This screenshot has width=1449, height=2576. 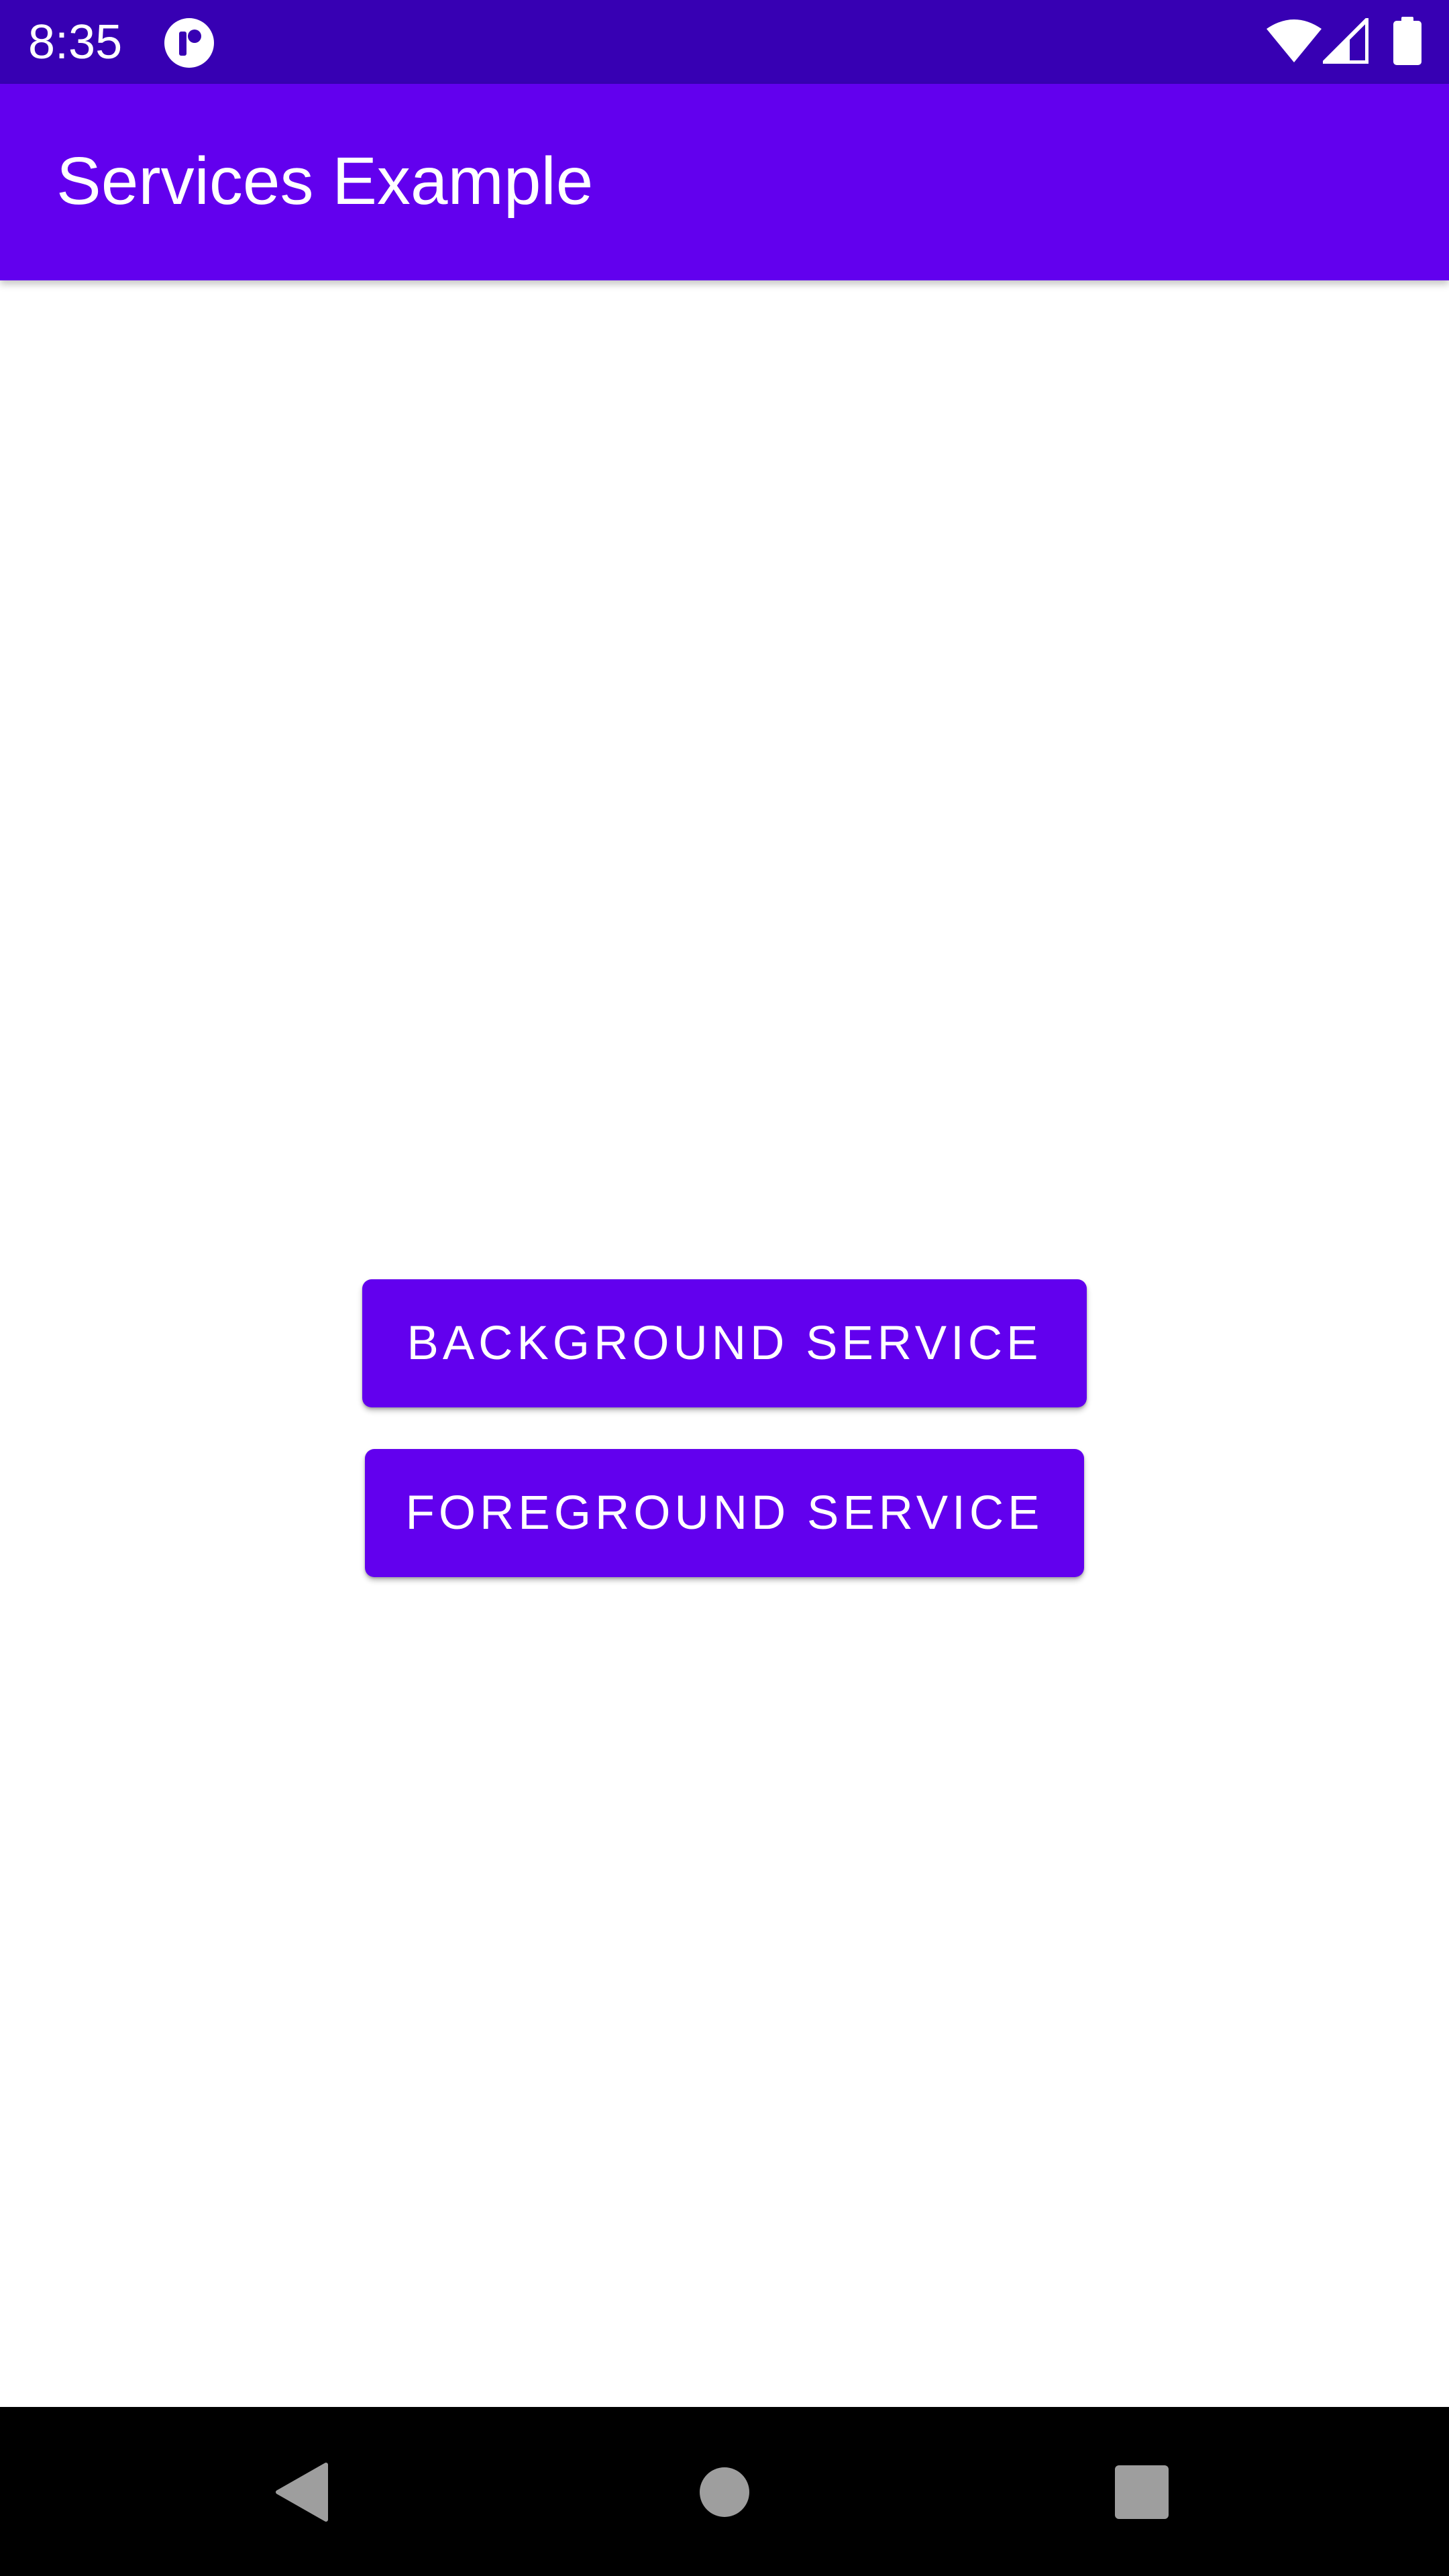 I want to click on background-service-button: BACKGROUND SERVICE, so click(x=724, y=1343).